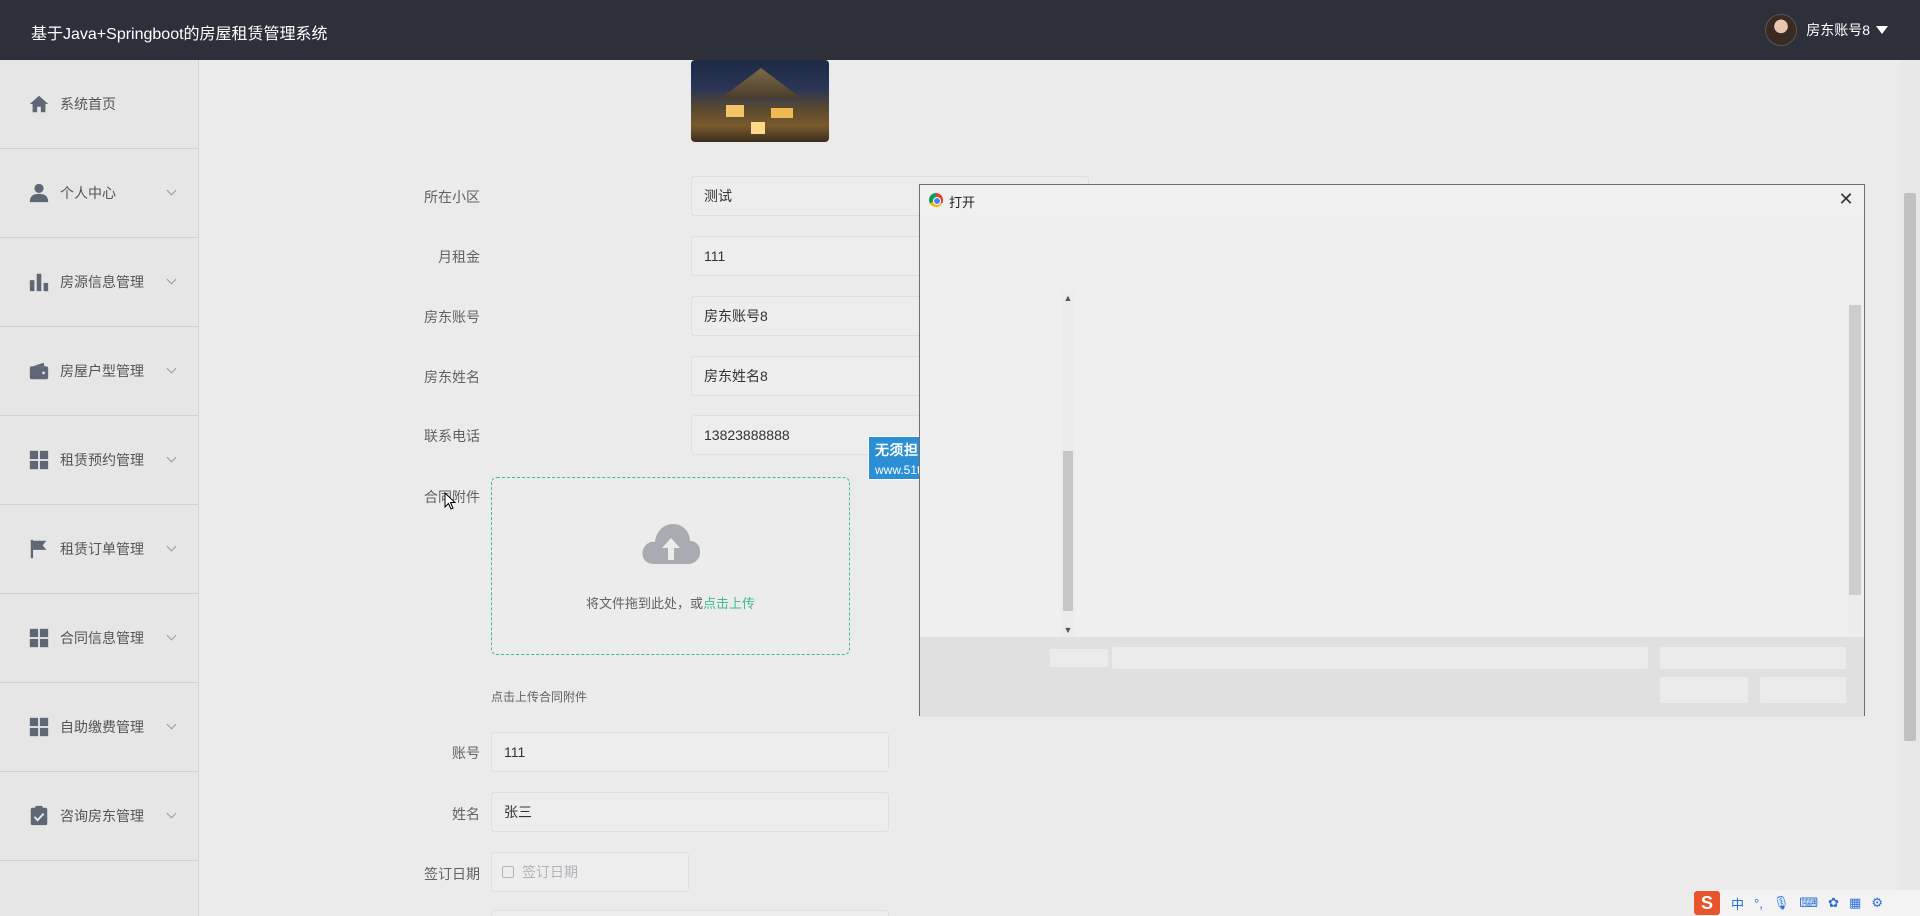 Image resolution: width=1920 pixels, height=916 pixels. I want to click on dialog-nav-scrollbar: ▲ ▼, so click(1068, 464).